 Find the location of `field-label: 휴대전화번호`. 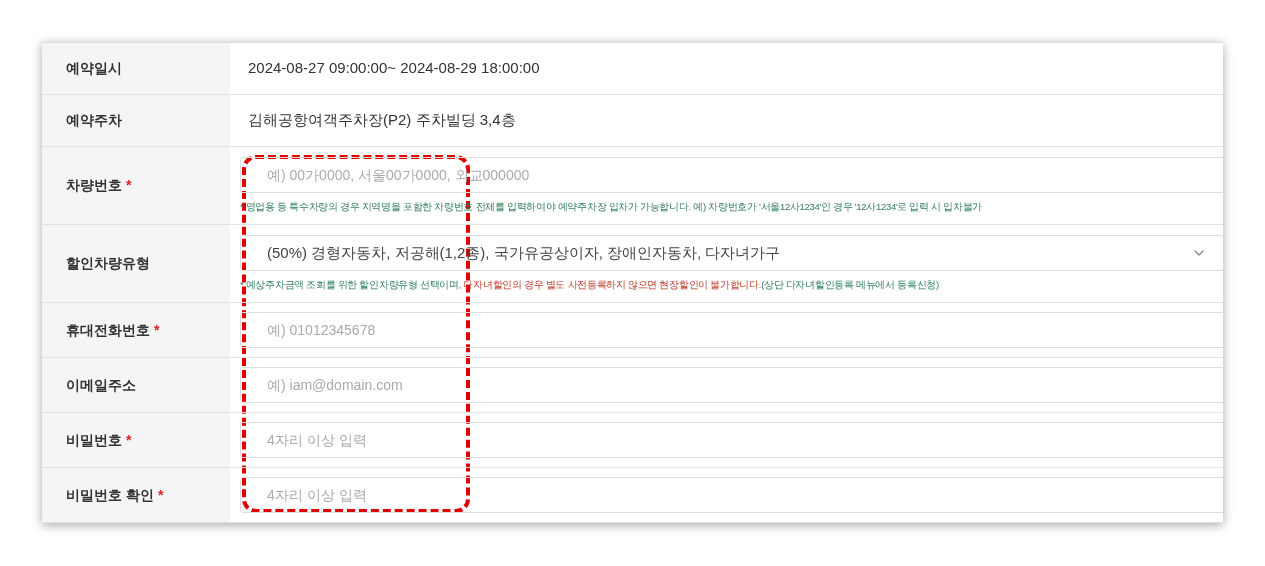

field-label: 휴대전화번호 is located at coordinates (108, 330).